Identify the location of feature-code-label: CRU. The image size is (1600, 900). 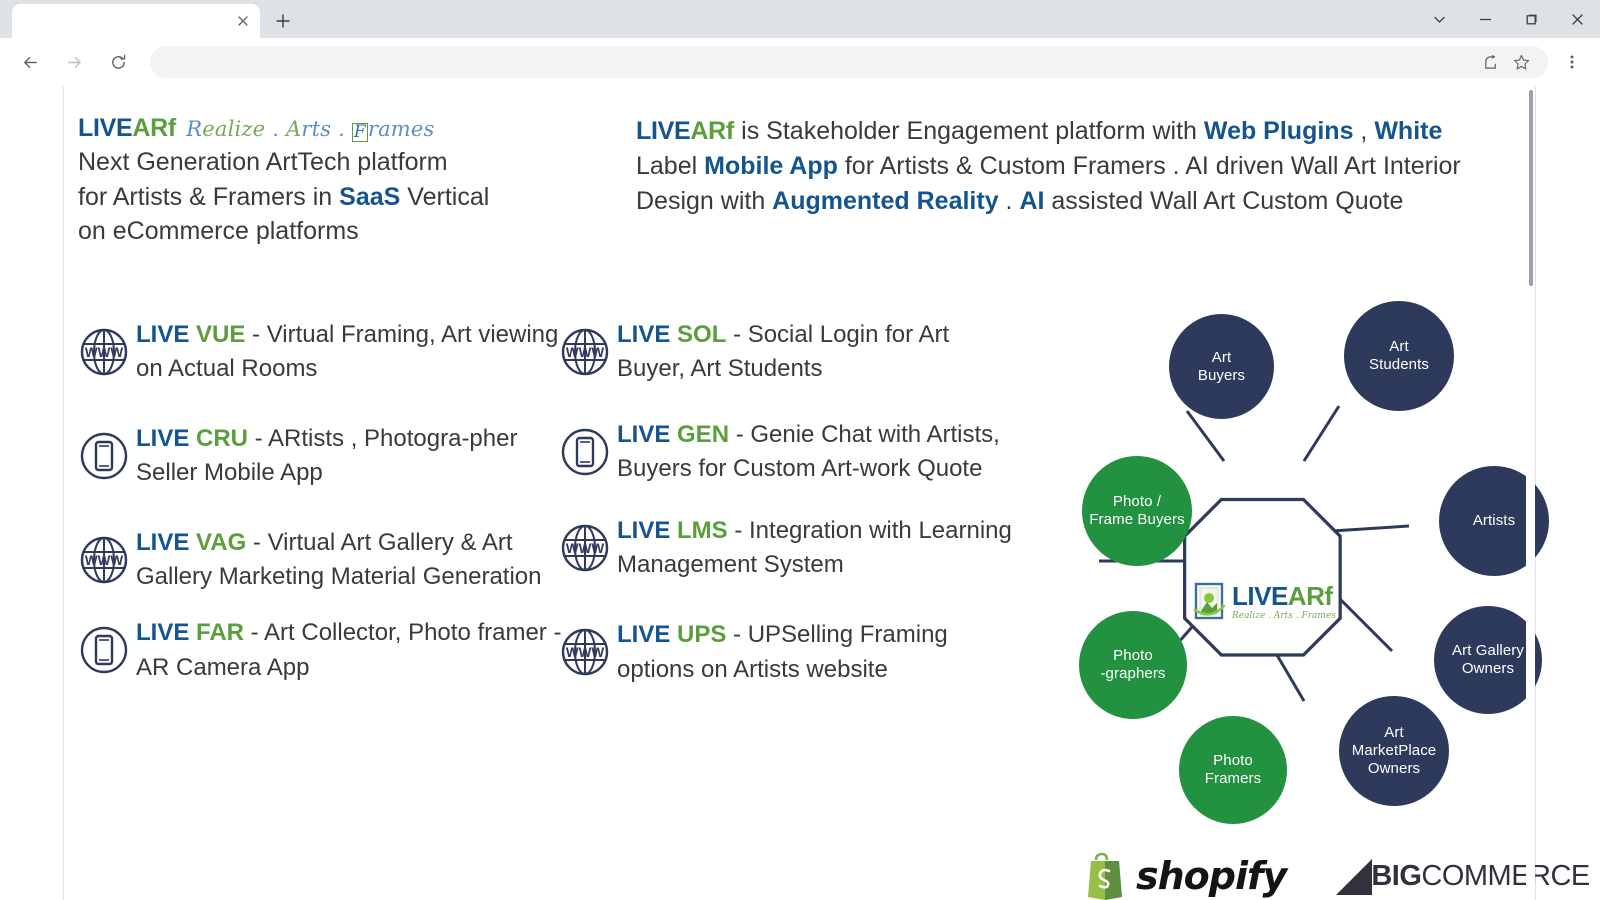
(222, 439).